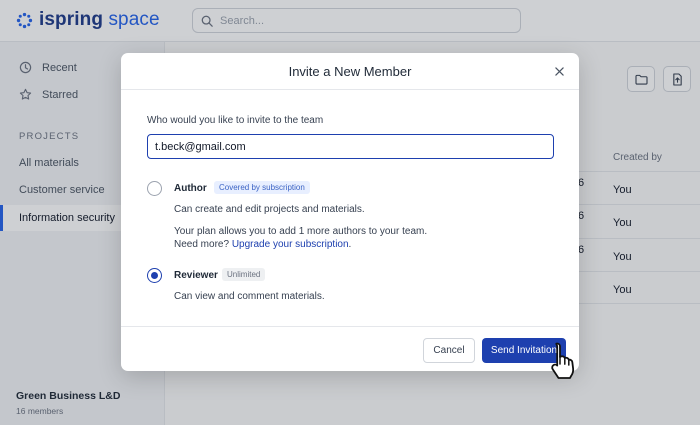 This screenshot has height=425, width=700. Describe the element at coordinates (262, 187) in the screenshot. I see `subscription-badge: Covered by subscription` at that location.